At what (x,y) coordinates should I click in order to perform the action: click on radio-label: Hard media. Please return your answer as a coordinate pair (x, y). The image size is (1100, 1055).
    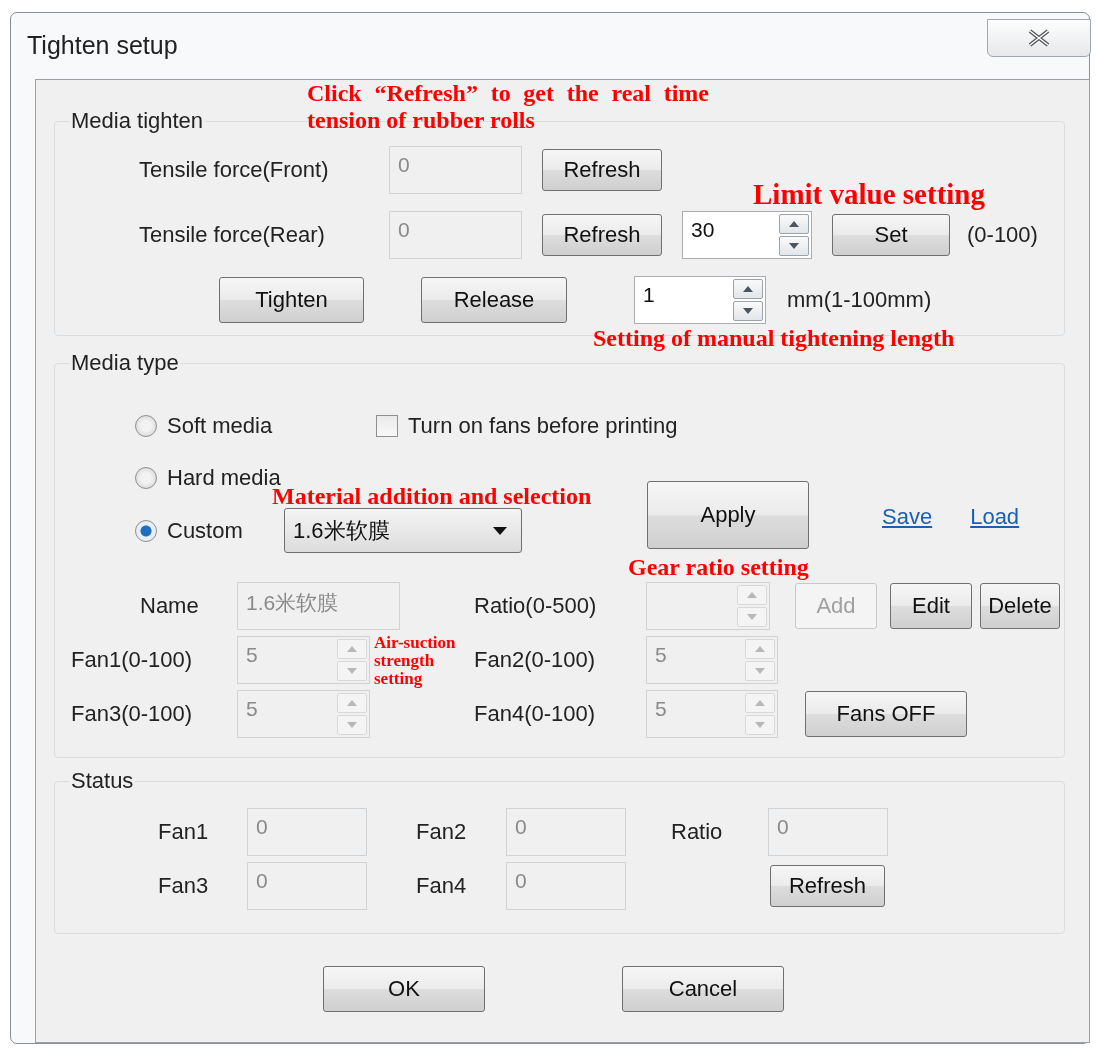
    Looking at the image, I should click on (224, 477).